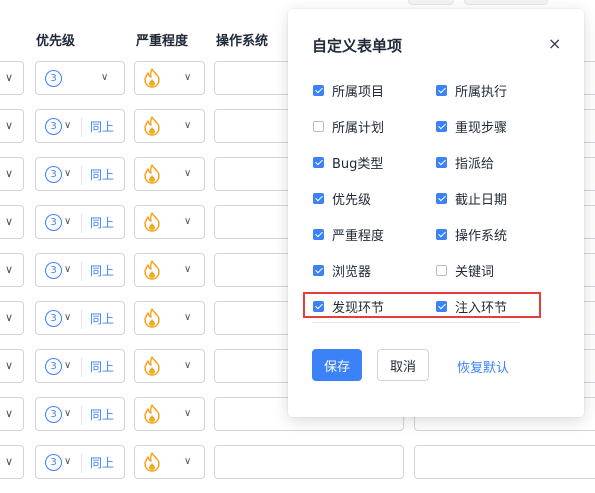 The width and height of the screenshot is (595, 493). Describe the element at coordinates (422, 305) in the screenshot. I see `highlight-box` at that location.